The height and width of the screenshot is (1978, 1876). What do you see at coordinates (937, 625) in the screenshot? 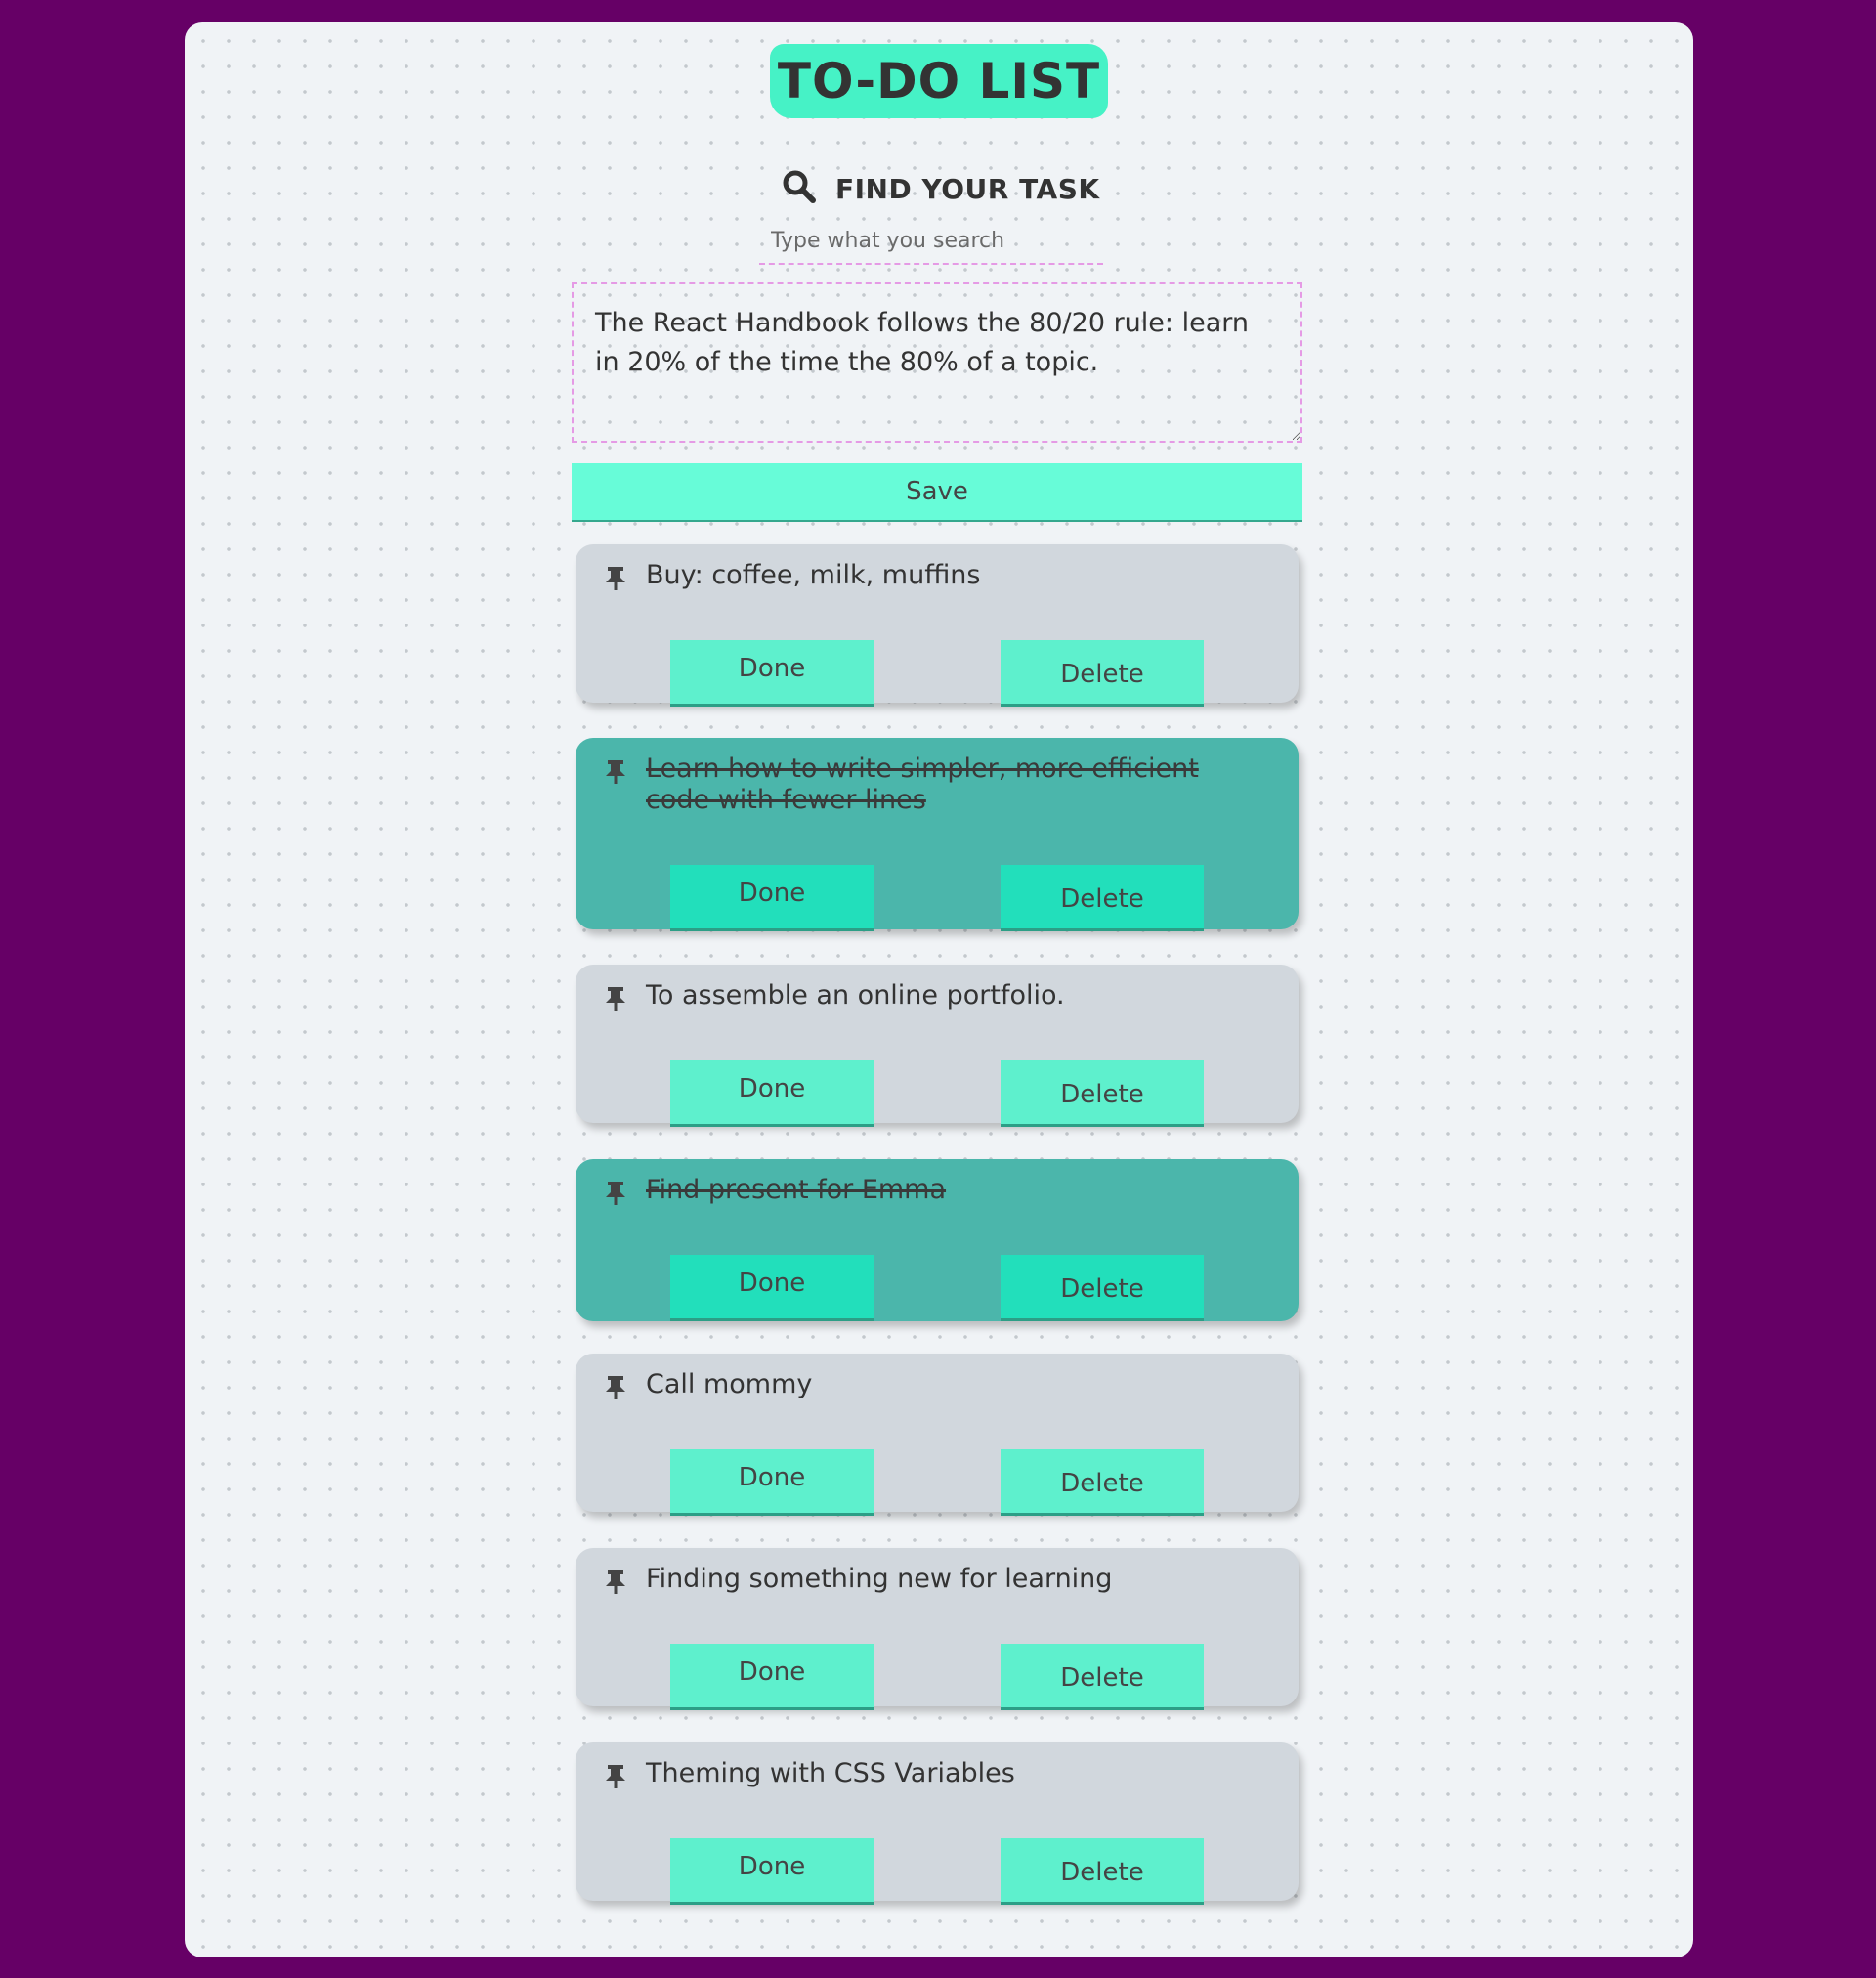
I see `todo-card: Buy: coffee, milk, muffins Done Delete` at bounding box center [937, 625].